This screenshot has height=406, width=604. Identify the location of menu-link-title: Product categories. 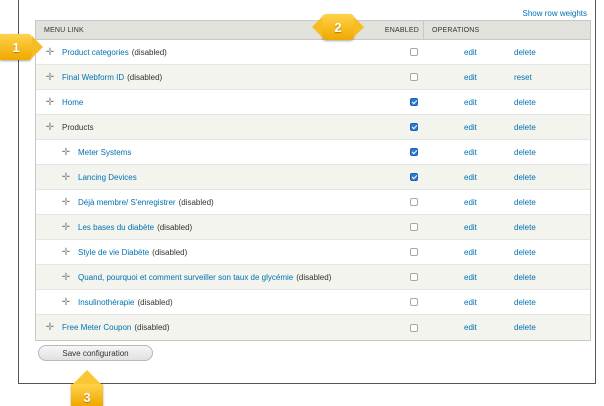
(95, 52).